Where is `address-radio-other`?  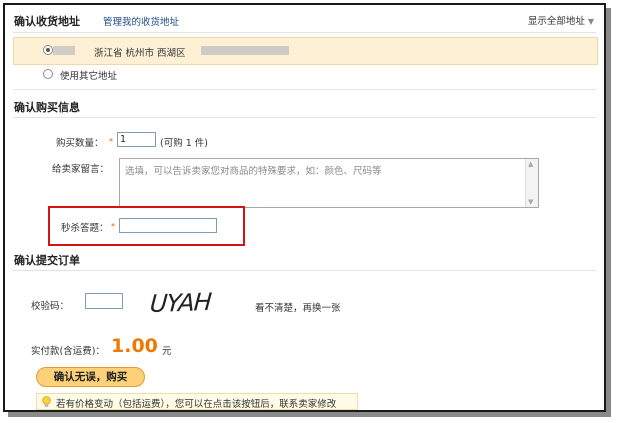 address-radio-other is located at coordinates (48, 74).